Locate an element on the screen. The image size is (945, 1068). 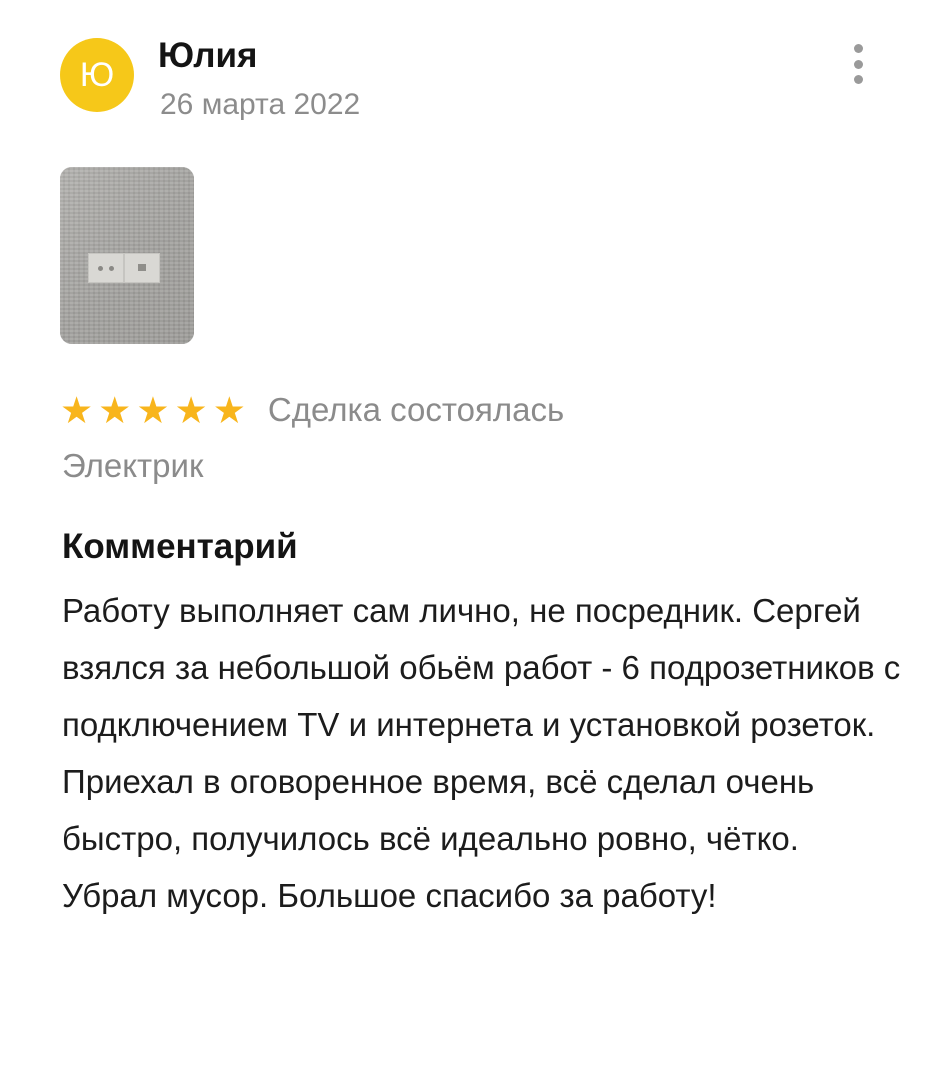
socket-outlet-image is located at coordinates (106, 268).